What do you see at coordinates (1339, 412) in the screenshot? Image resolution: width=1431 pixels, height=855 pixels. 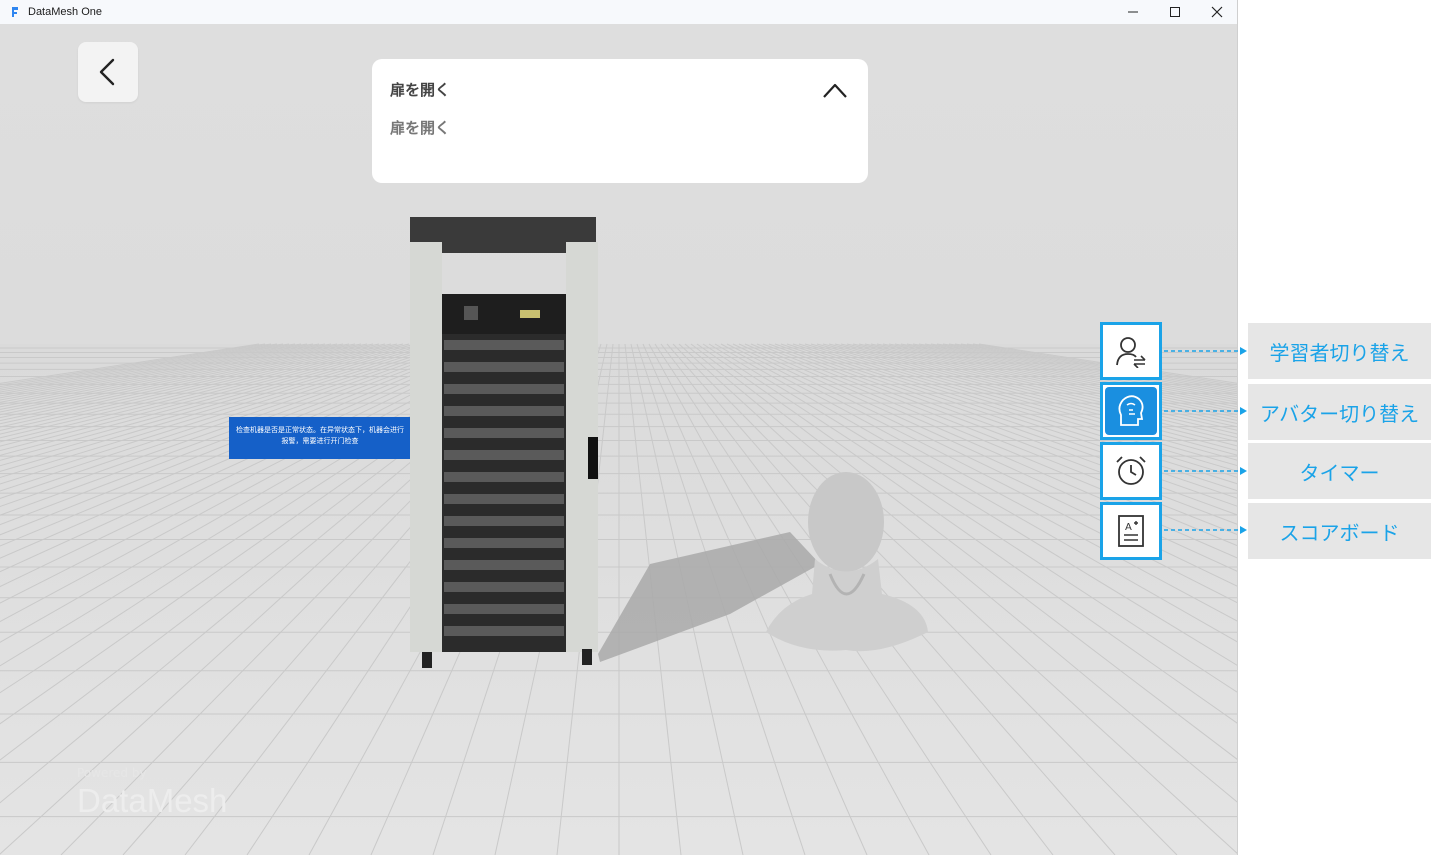 I see `callout-switch-avatar: アバター切り替え` at bounding box center [1339, 412].